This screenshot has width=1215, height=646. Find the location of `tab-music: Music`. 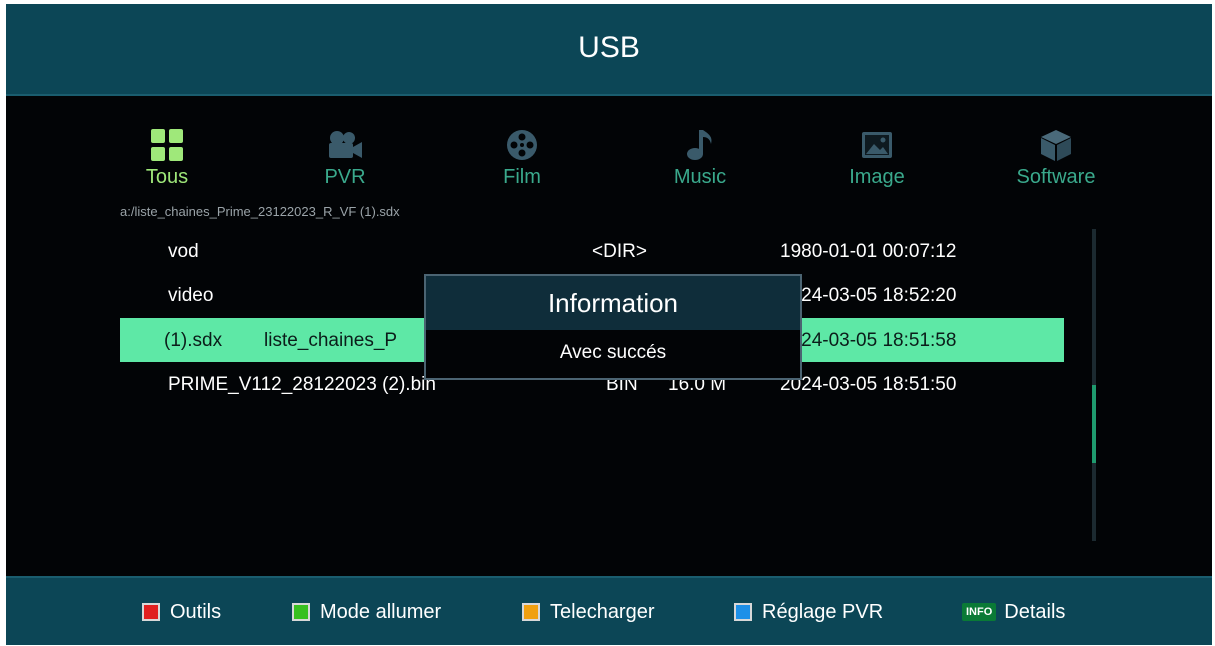

tab-music: Music is located at coordinates (700, 158).